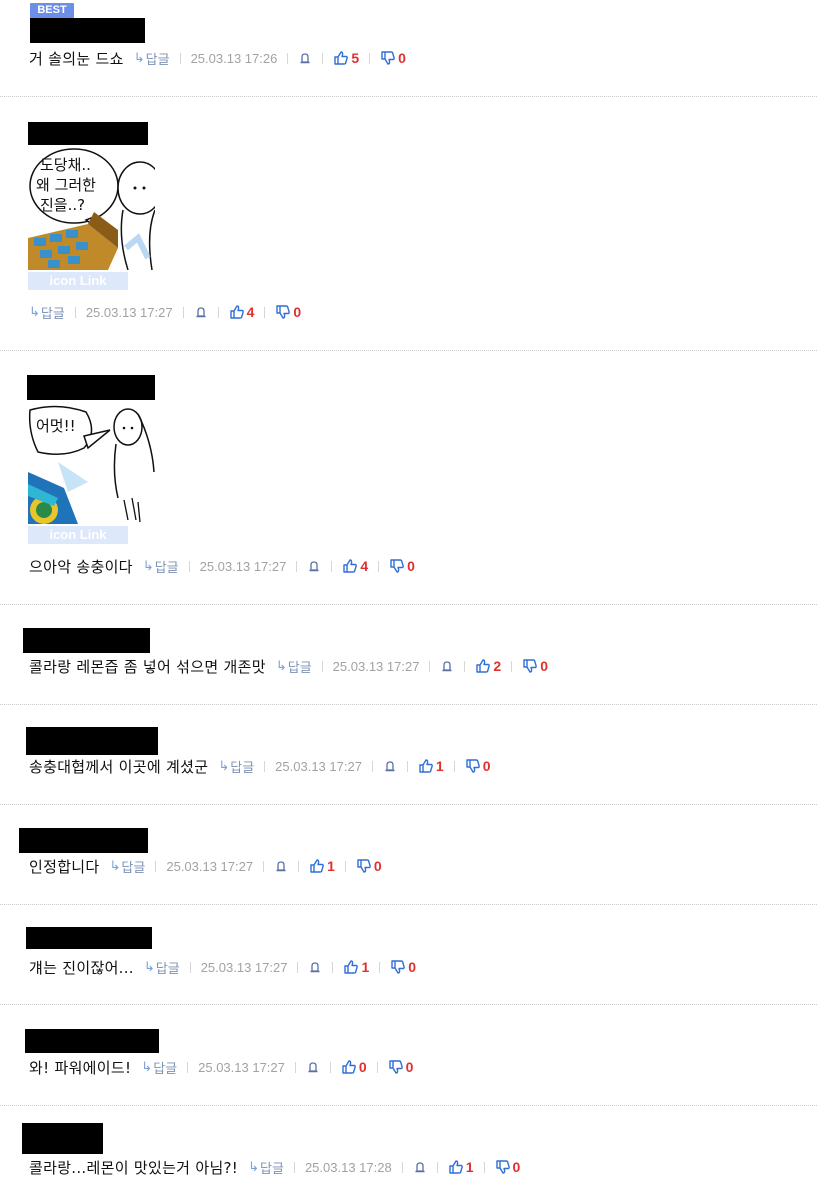 Image resolution: width=817 pixels, height=1191 pixels. I want to click on upvote-button: 0, so click(354, 1067).